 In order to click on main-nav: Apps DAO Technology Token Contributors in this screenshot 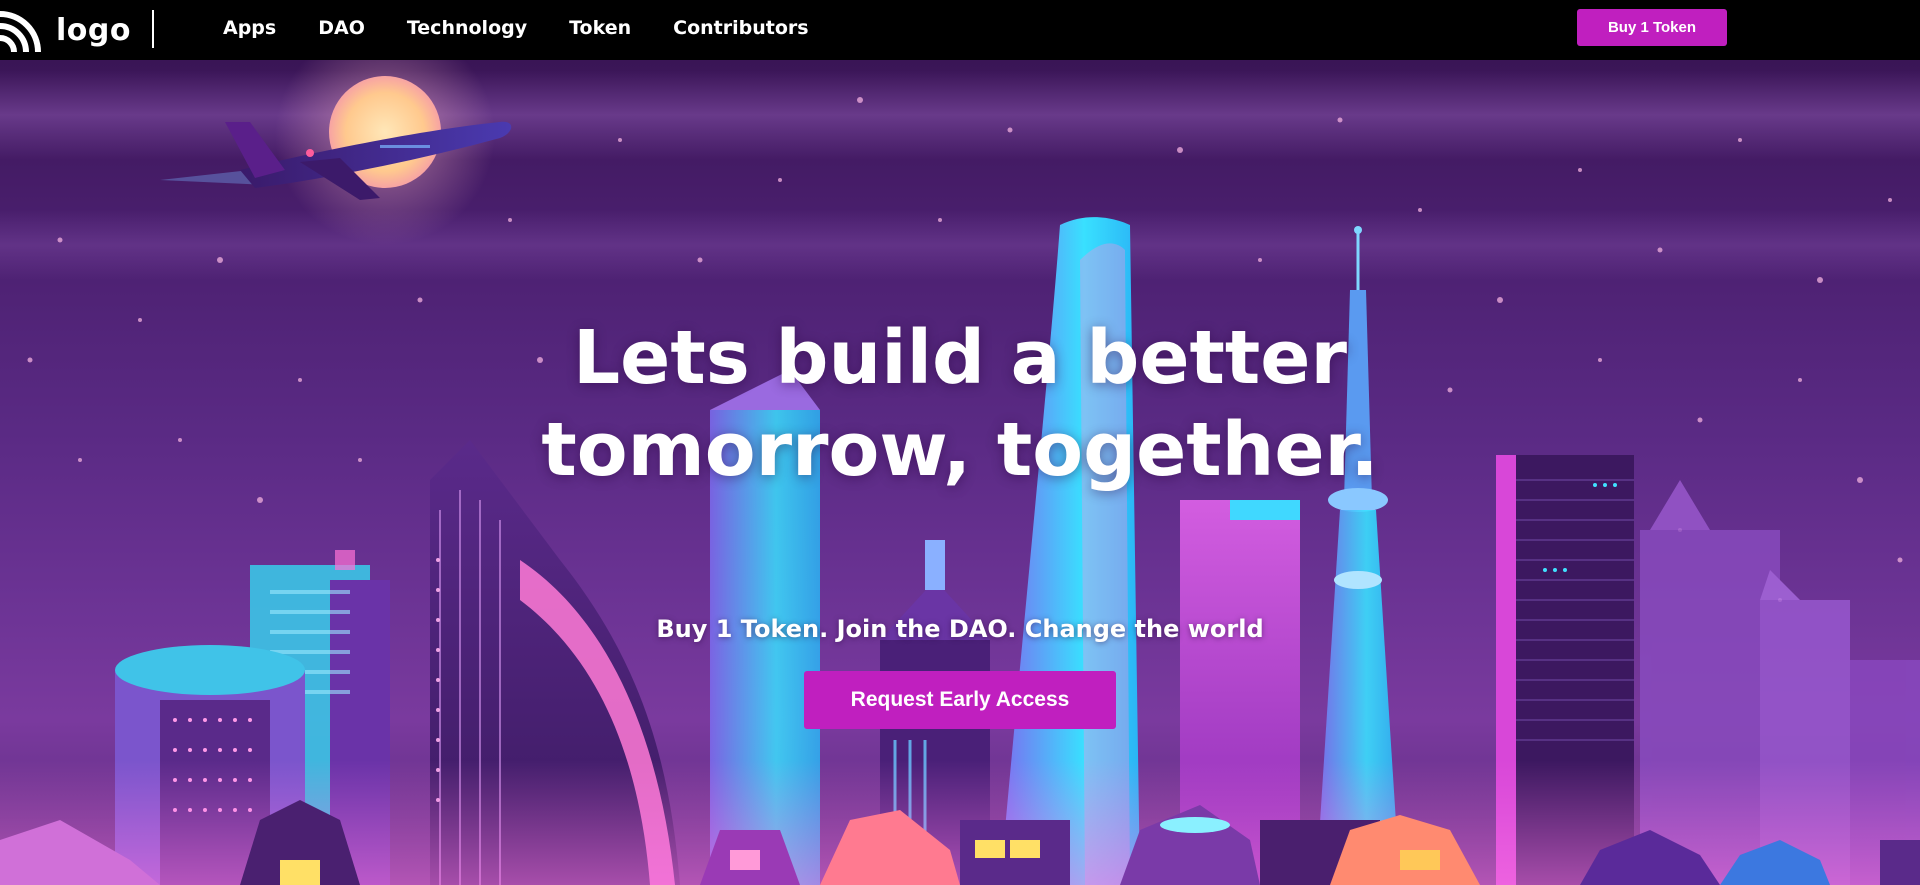, I will do `click(537, 28)`.